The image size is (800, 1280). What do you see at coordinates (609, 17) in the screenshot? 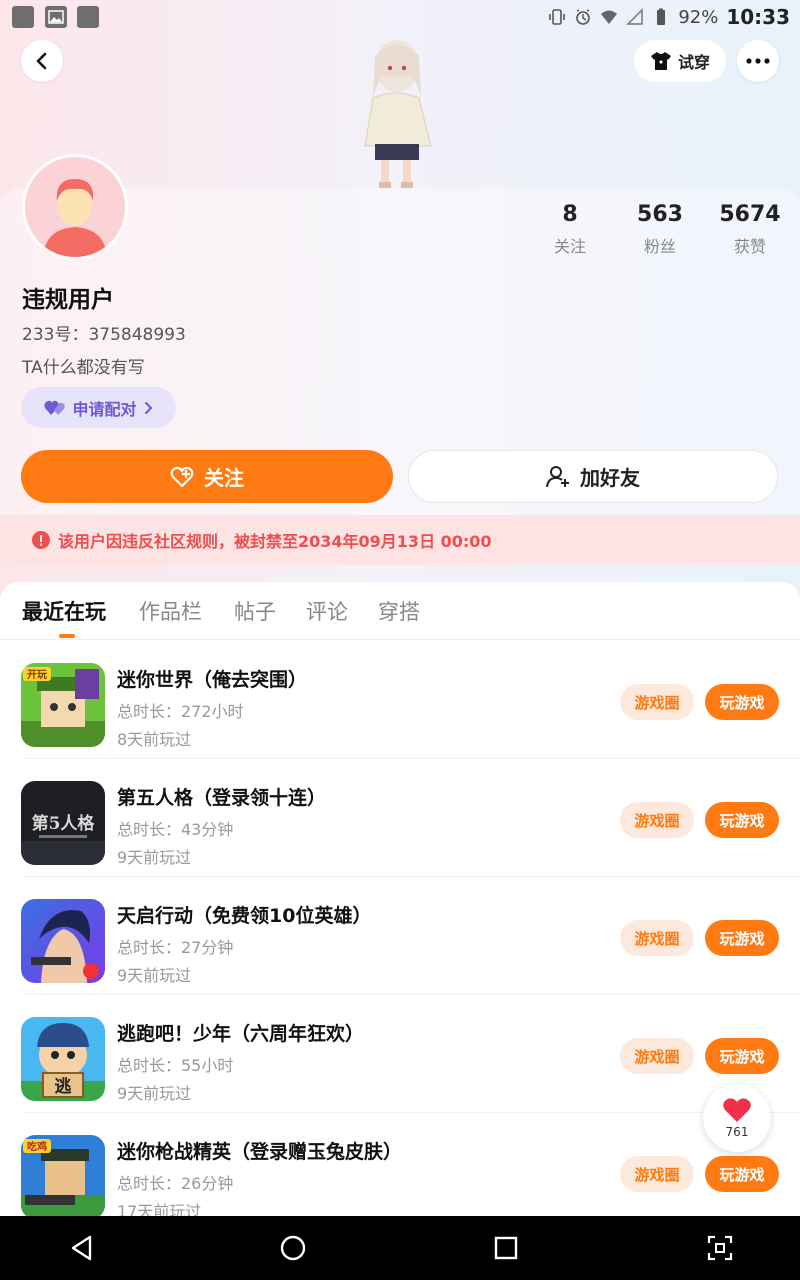
I see `wifi-icon` at bounding box center [609, 17].